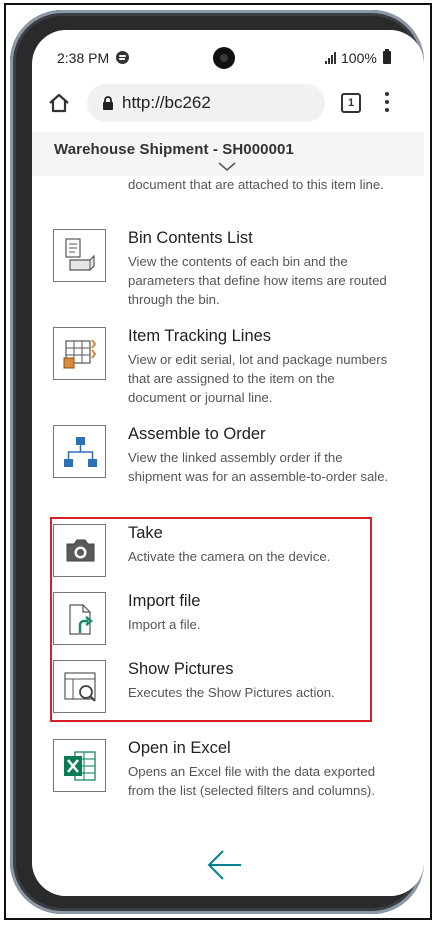 The height and width of the screenshot is (925, 436). I want to click on status-bar: 2:38 PM 100%, so click(228, 56).